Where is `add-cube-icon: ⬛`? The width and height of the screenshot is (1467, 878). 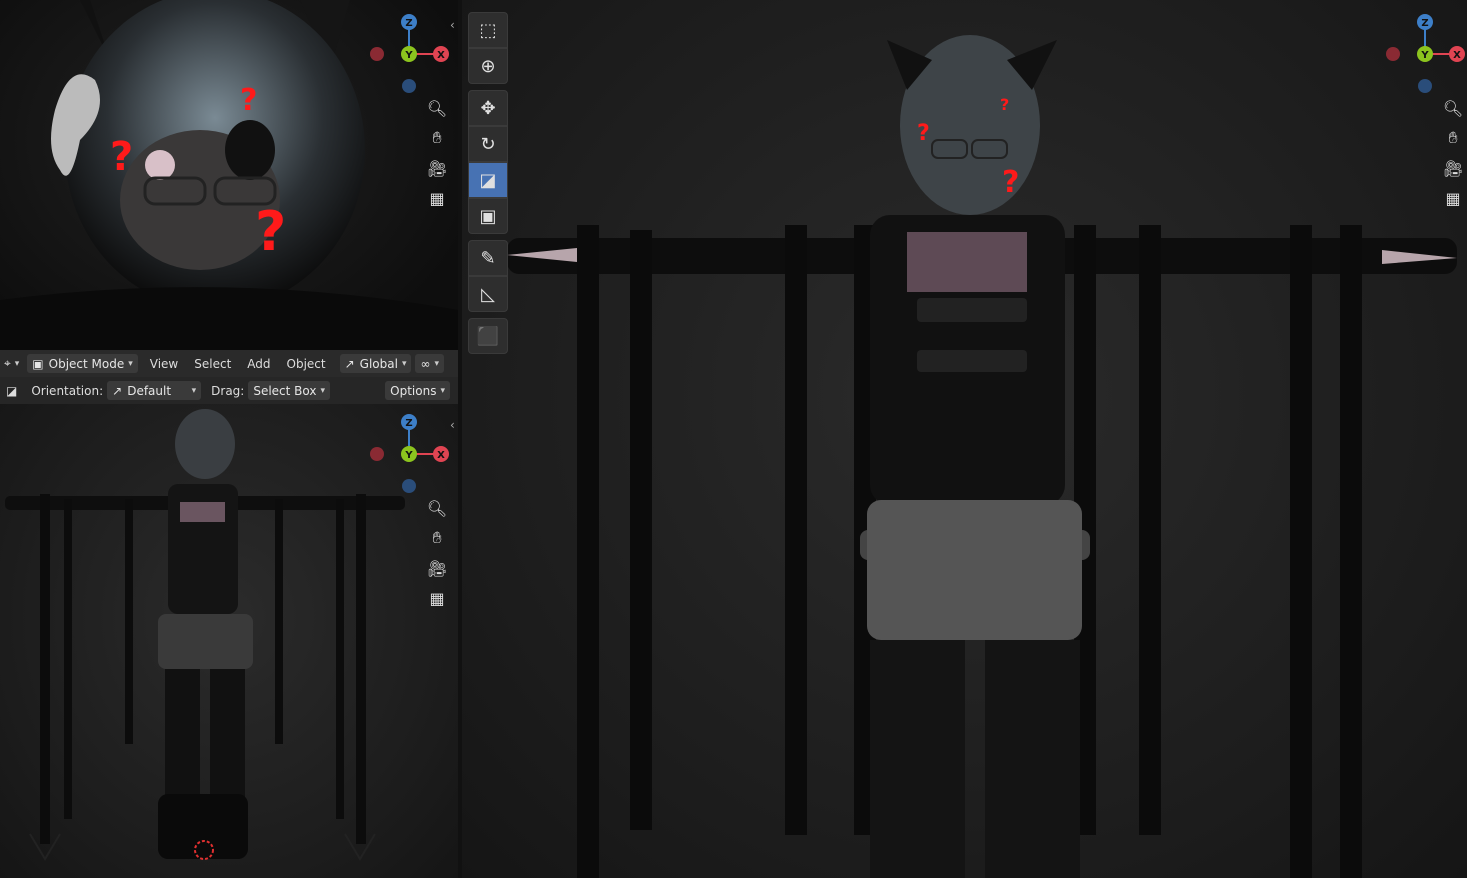 add-cube-icon: ⬛ is located at coordinates (488, 336).